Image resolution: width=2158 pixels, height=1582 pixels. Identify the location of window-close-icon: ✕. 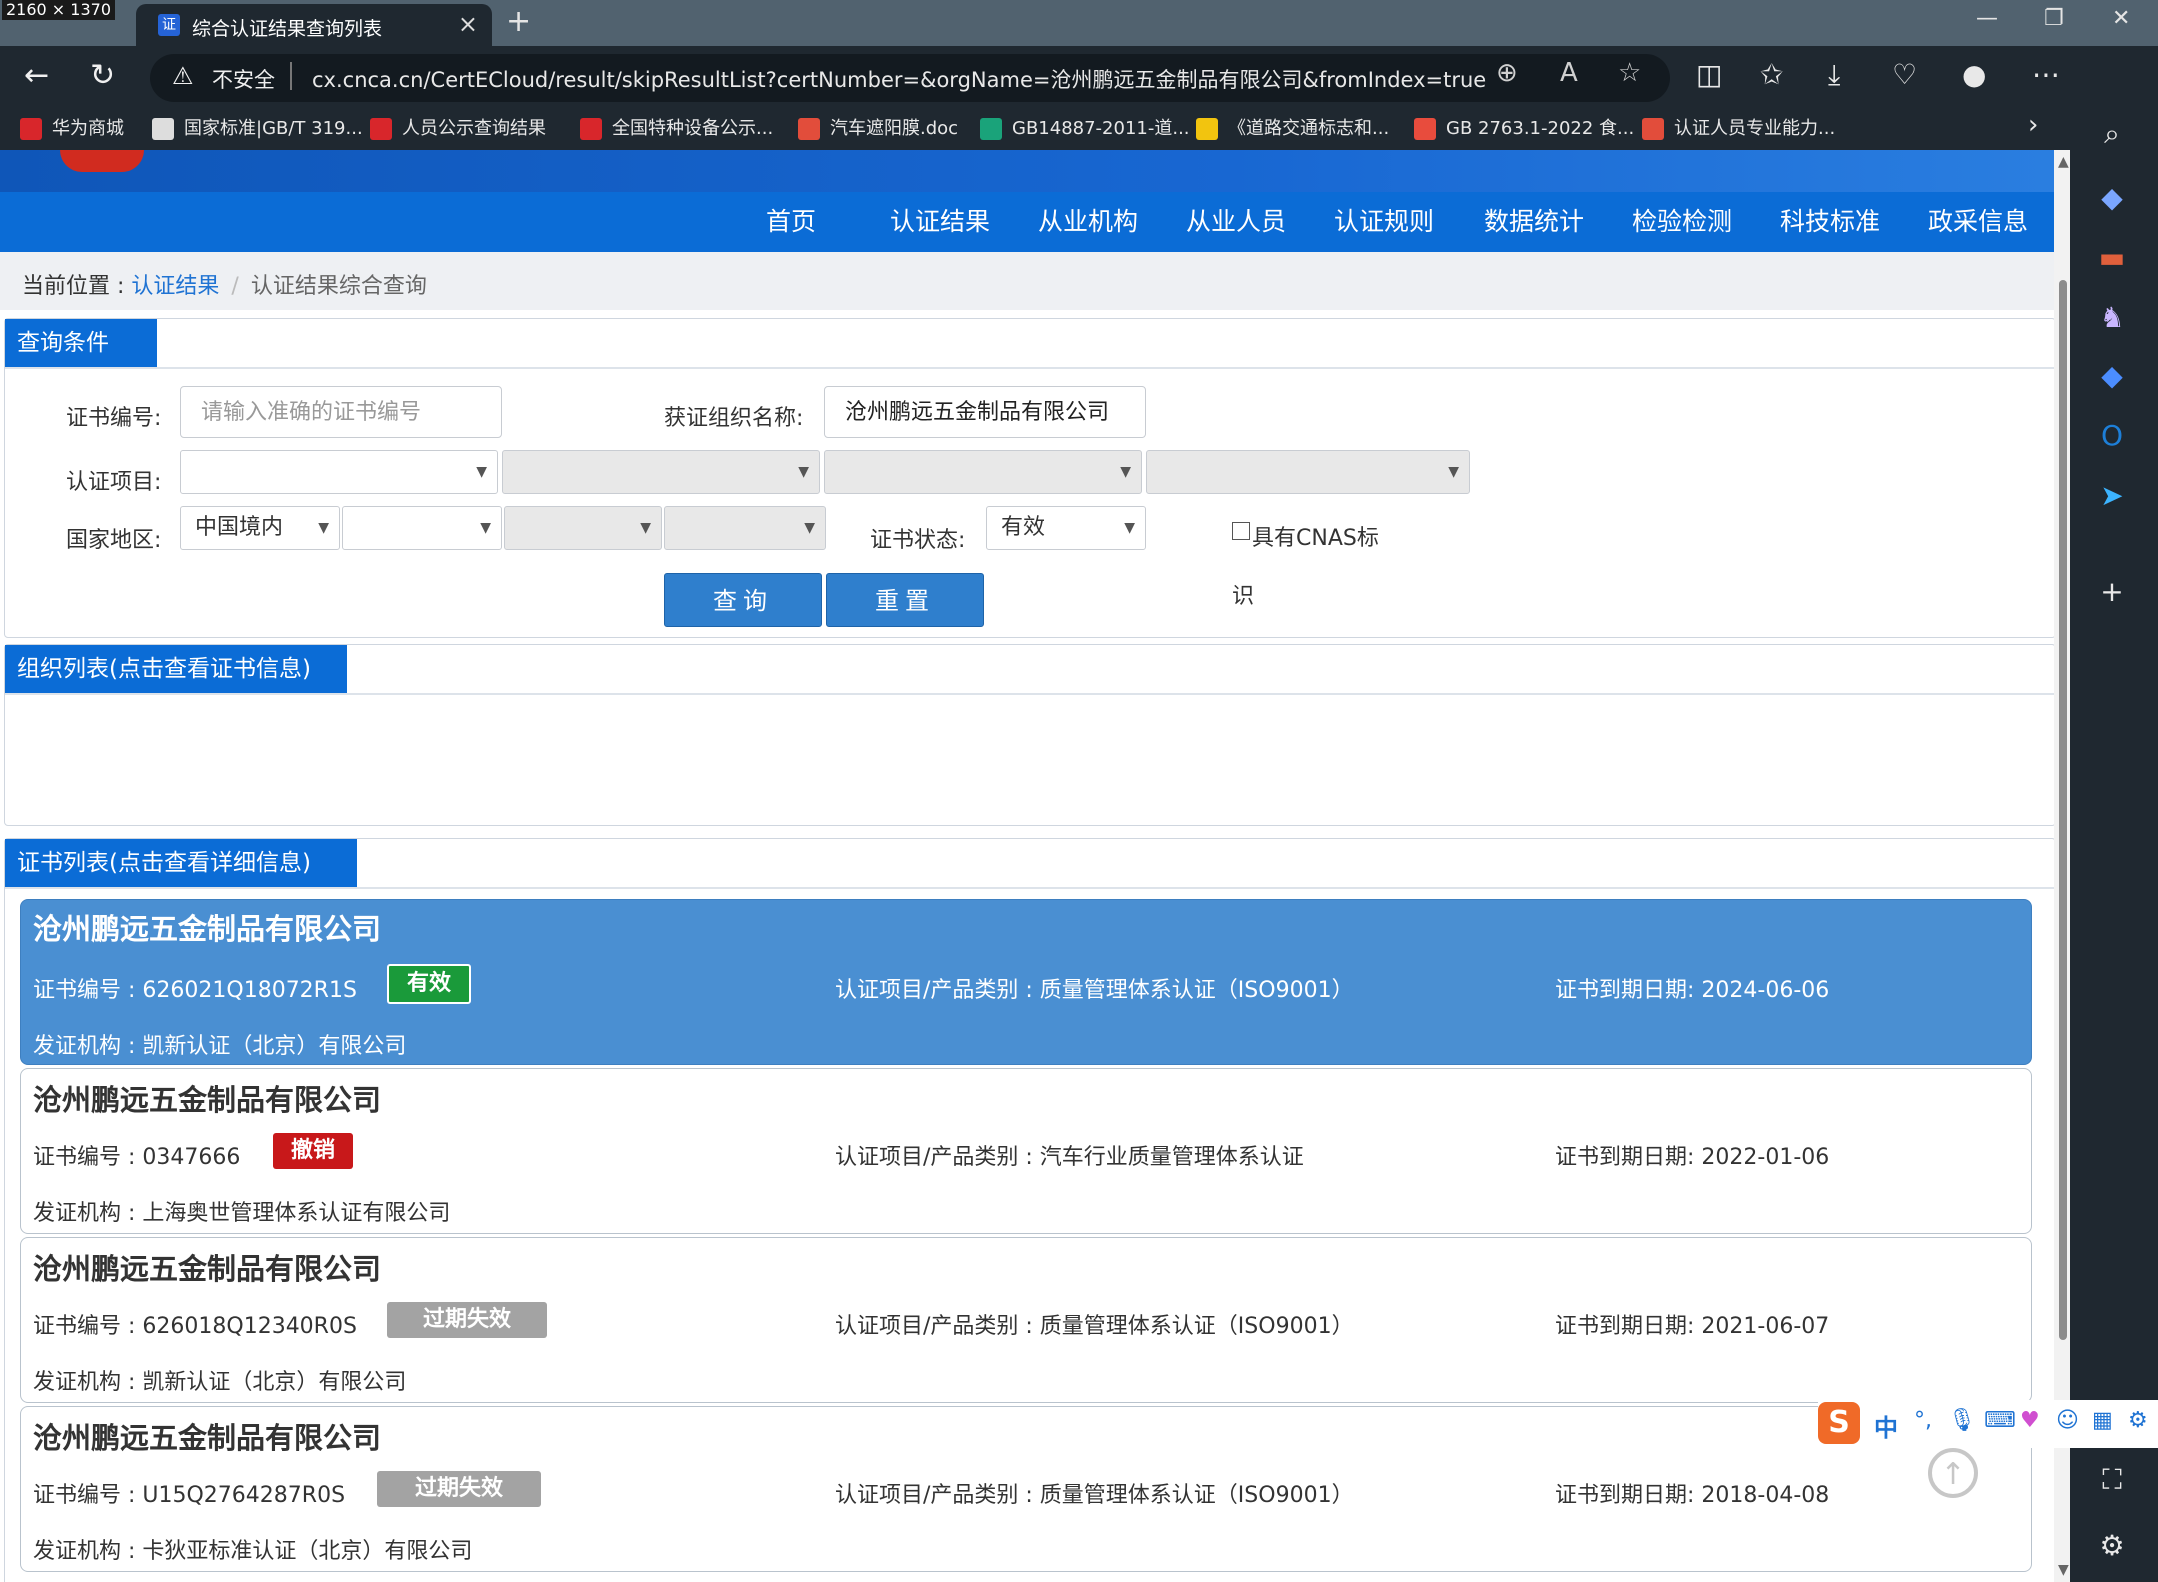
(2121, 18).